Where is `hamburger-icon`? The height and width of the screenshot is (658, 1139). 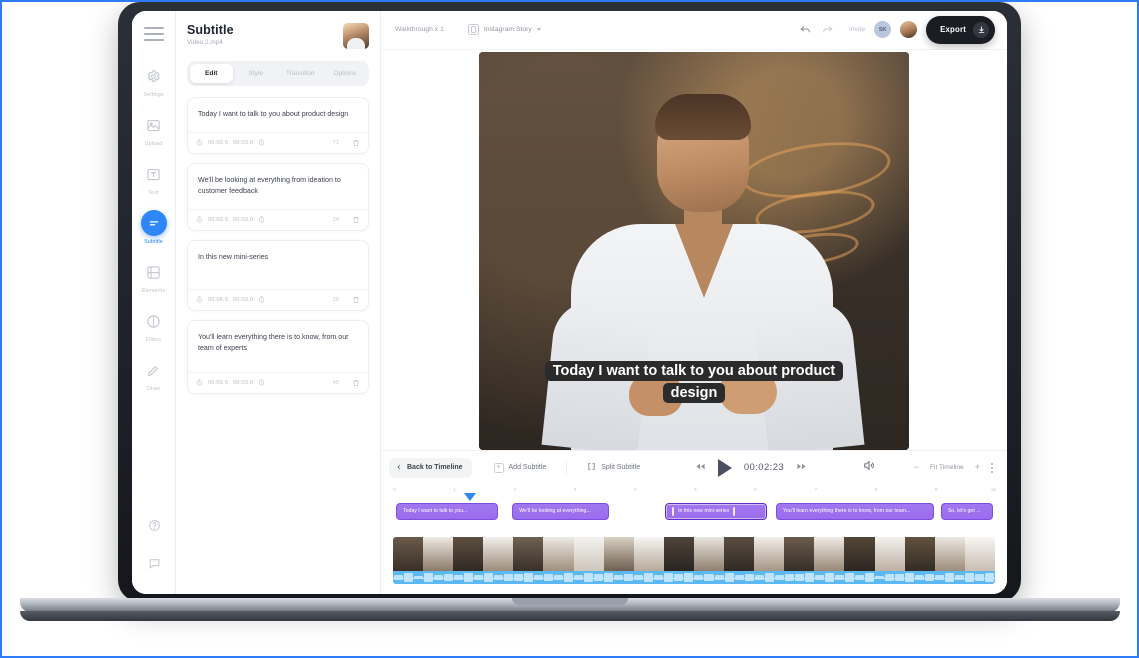 hamburger-icon is located at coordinates (153, 34).